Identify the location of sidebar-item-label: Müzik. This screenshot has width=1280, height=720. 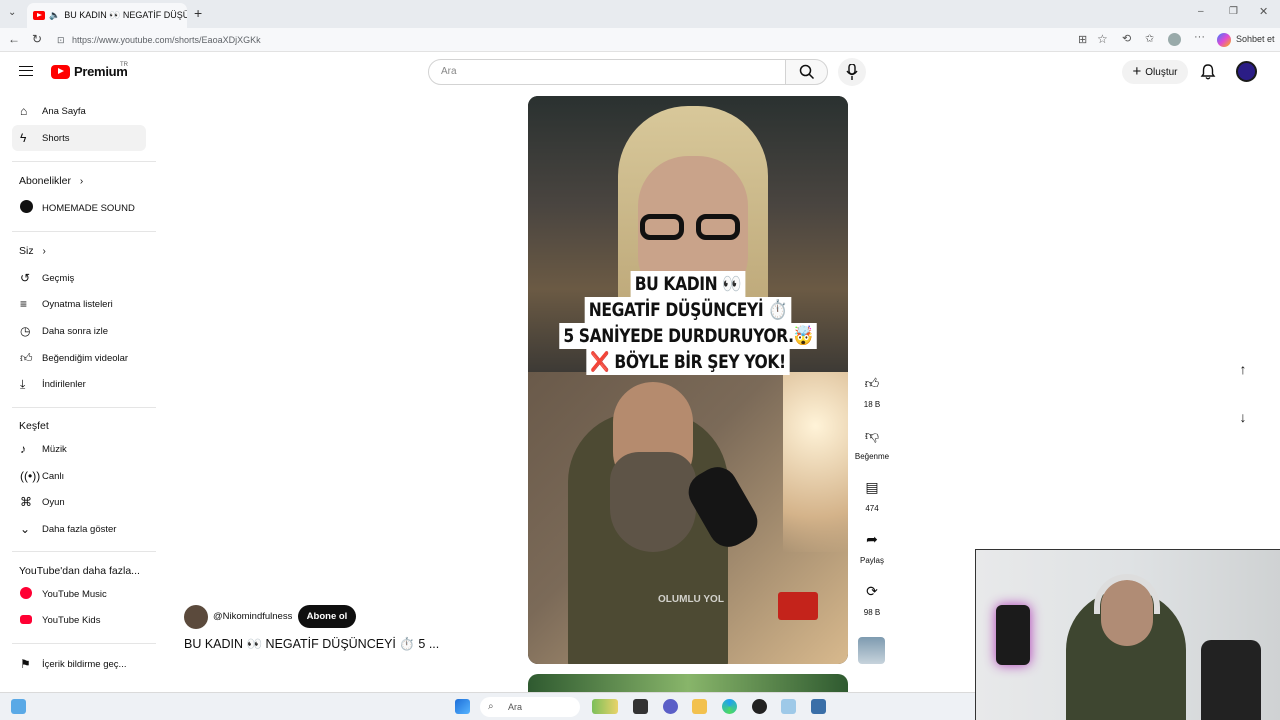
(54, 449).